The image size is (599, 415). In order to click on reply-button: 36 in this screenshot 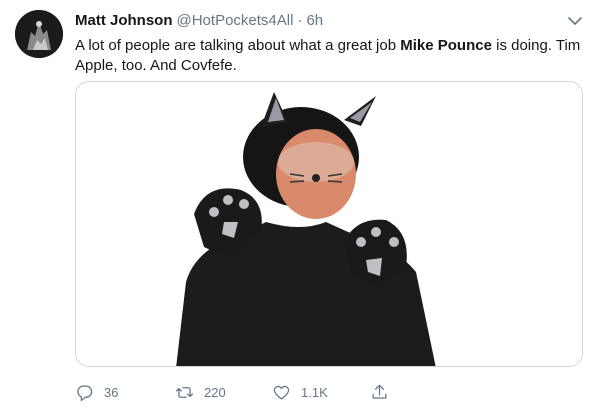, I will do `click(96, 392)`.